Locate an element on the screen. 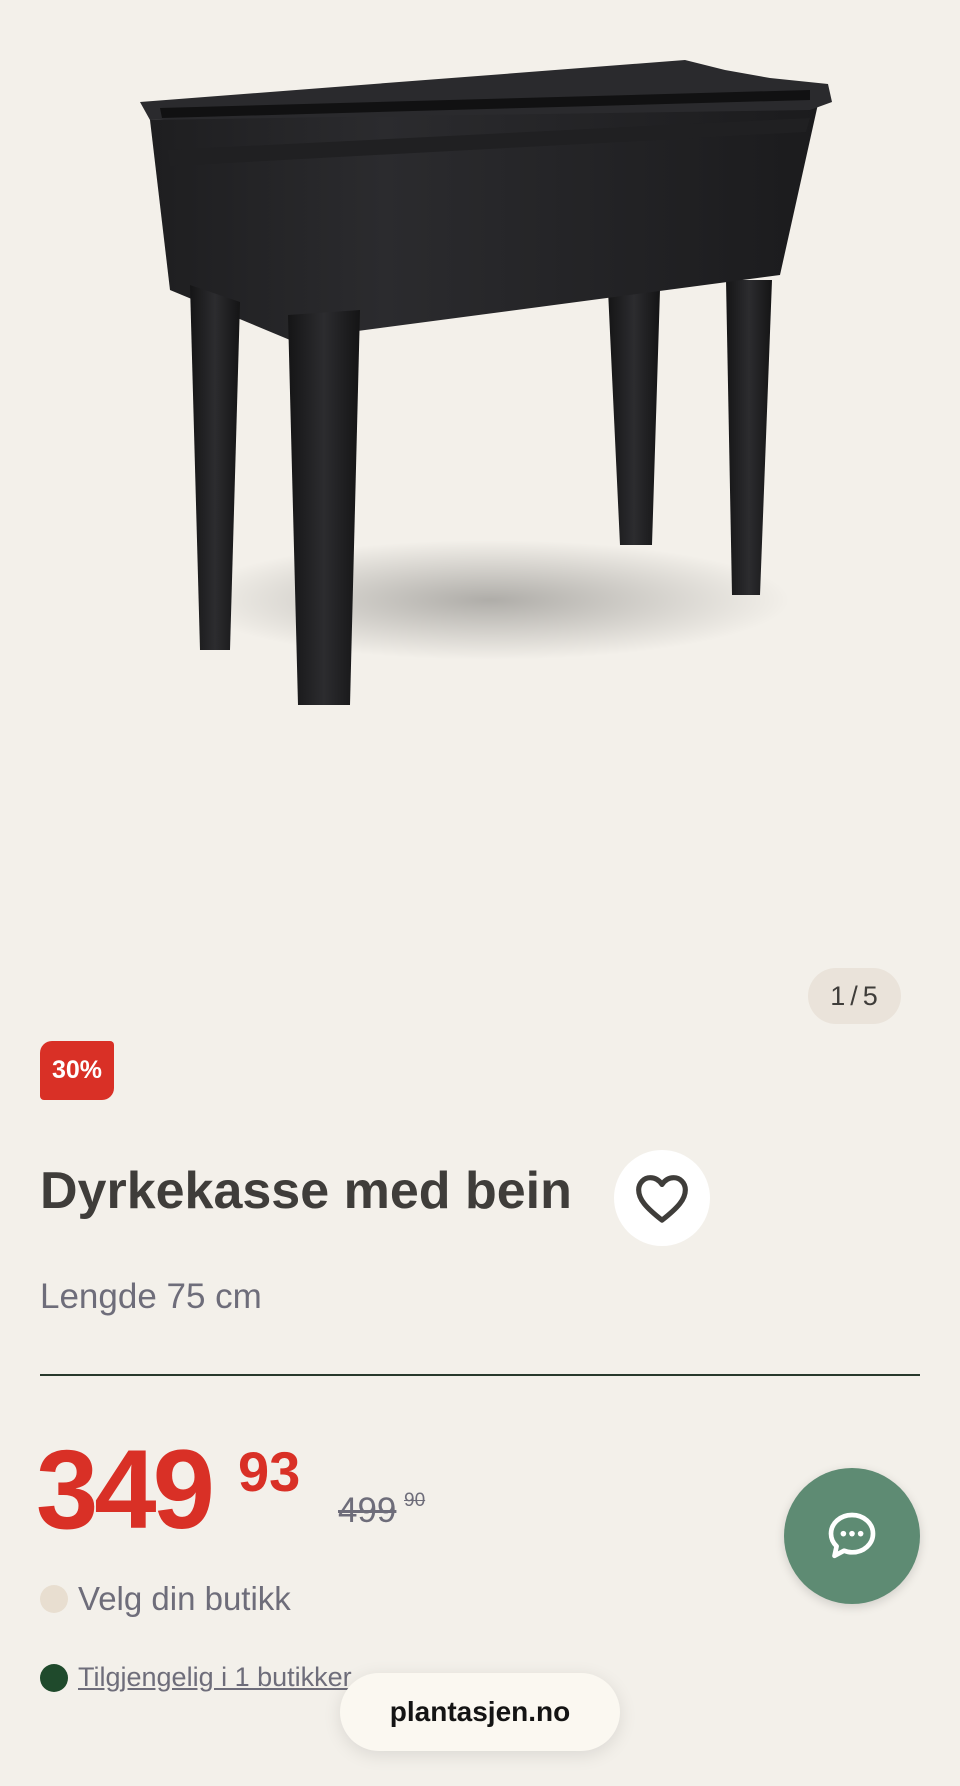 This screenshot has height=1786, width=960. product-subtitle: Lengde 75 cm is located at coordinates (151, 1296).